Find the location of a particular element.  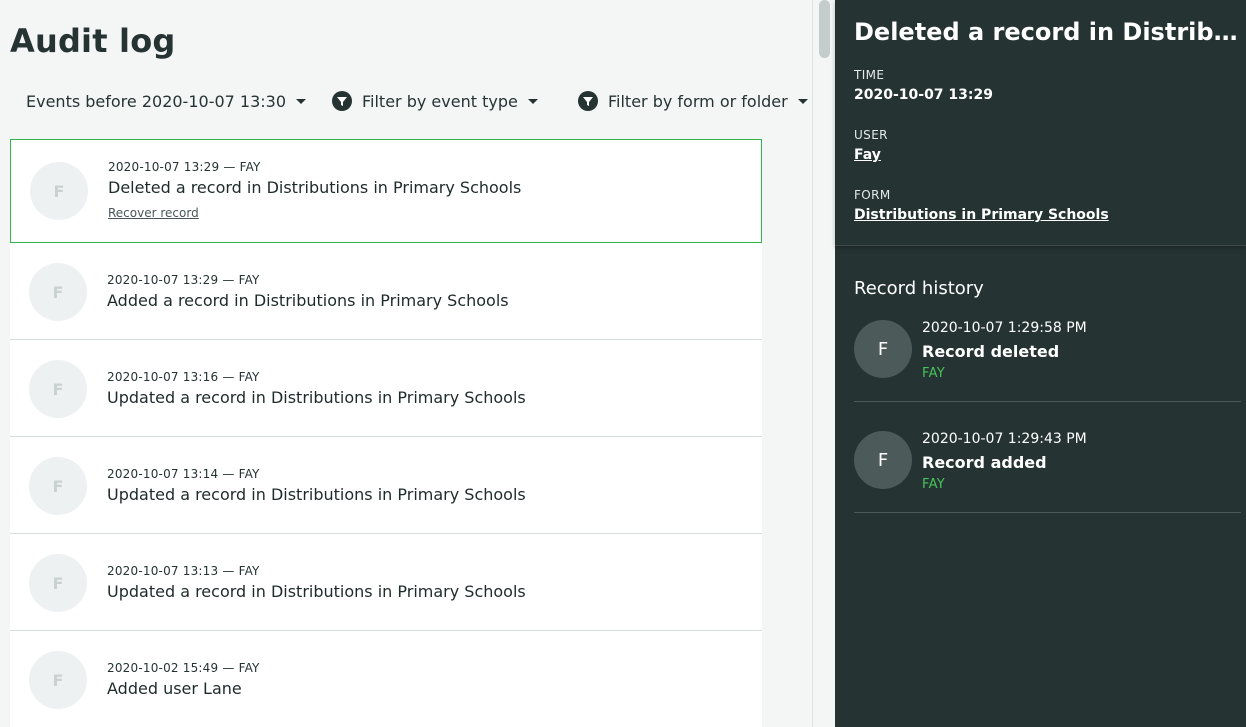

history-action: Record added is located at coordinates (984, 462).